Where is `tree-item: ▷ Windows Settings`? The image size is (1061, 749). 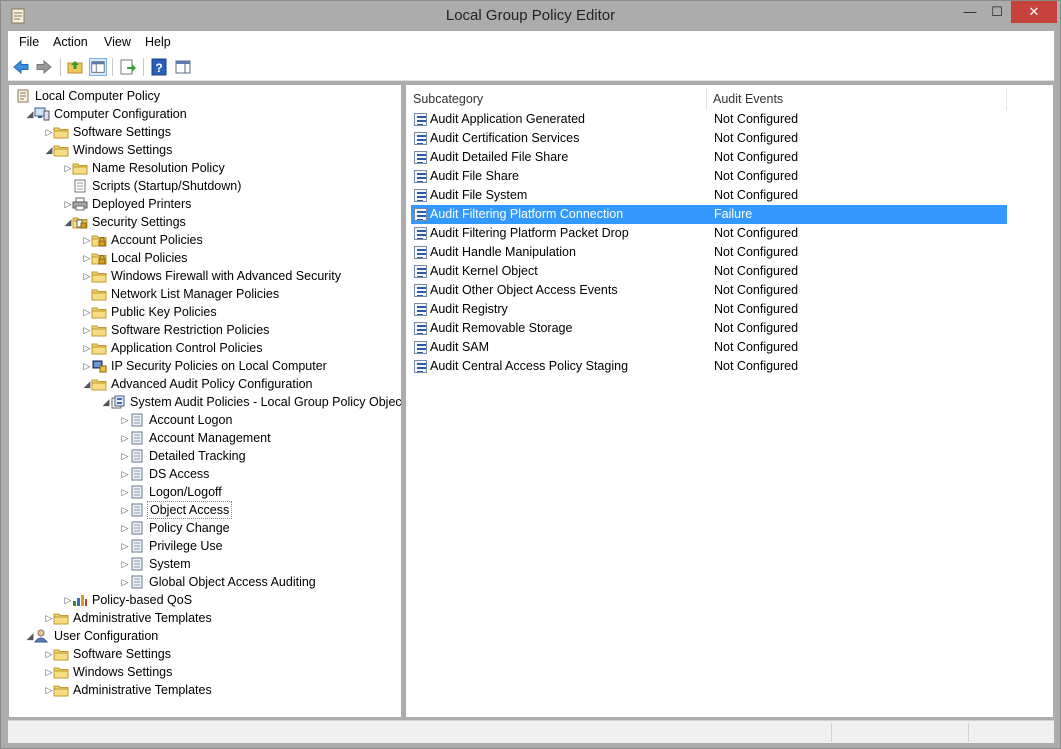 tree-item: ▷ Windows Settings is located at coordinates (204, 672).